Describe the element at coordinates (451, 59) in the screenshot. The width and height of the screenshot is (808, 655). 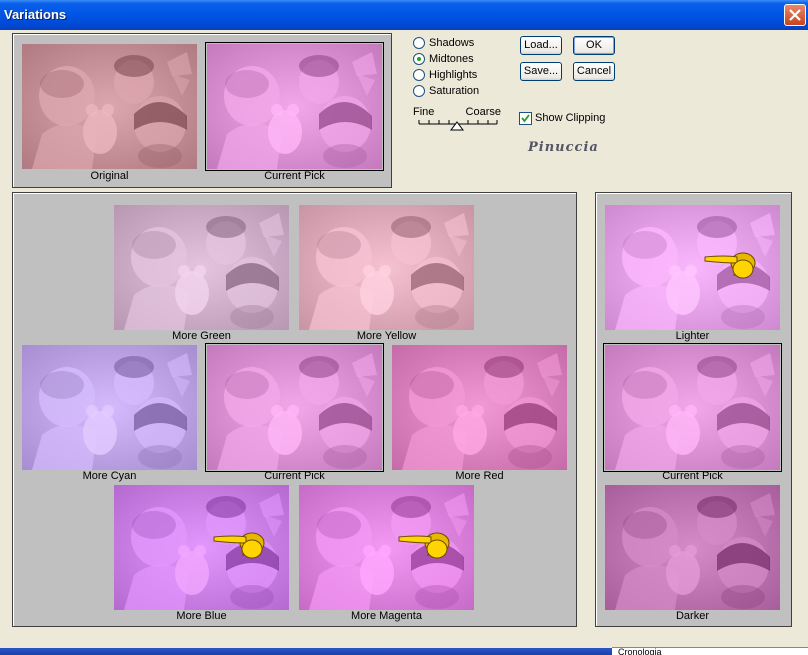
I see `radio-label: Midtones` at that location.